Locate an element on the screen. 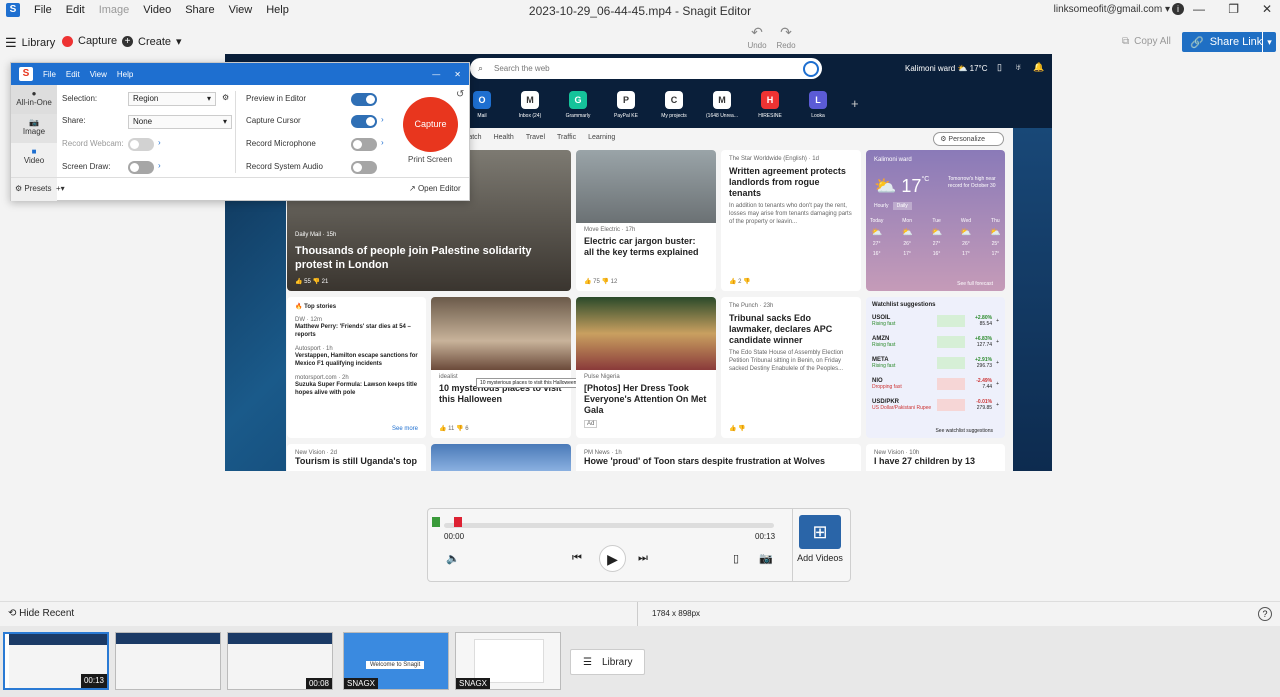 Image resolution: width=1280 pixels, height=697 pixels. account-email: linksomeofit@gmail.com ▾ is located at coordinates (1112, 9).